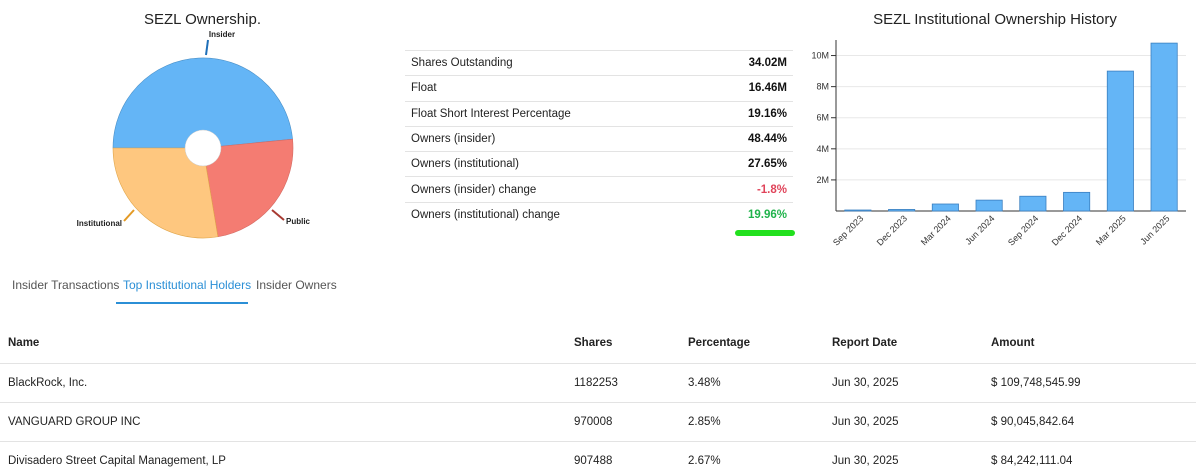 Image resolution: width=1200 pixels, height=476 pixels. Describe the element at coordinates (555, 138) in the screenshot. I see `stat-label: Owners (insider)` at that location.